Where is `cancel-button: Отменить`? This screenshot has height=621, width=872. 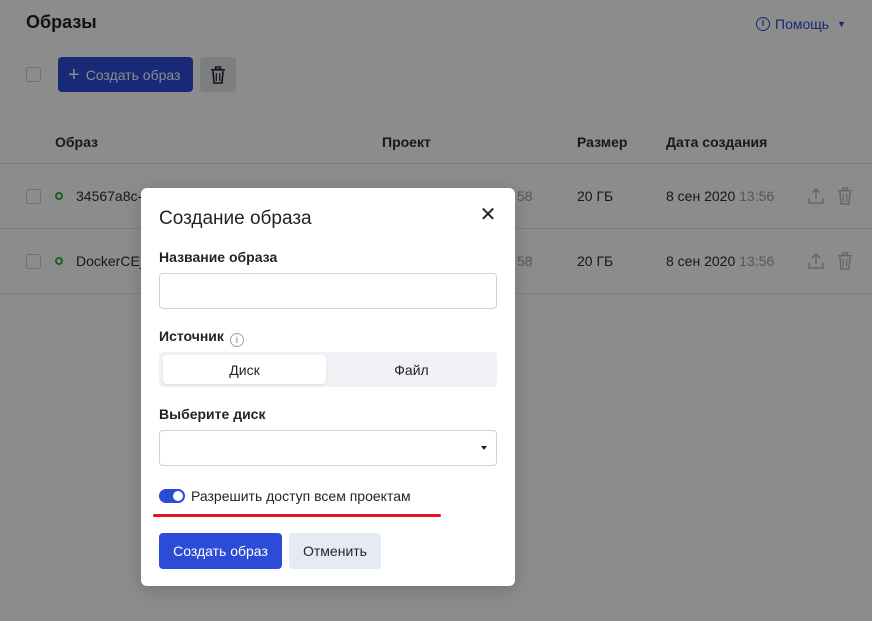 cancel-button: Отменить is located at coordinates (335, 551).